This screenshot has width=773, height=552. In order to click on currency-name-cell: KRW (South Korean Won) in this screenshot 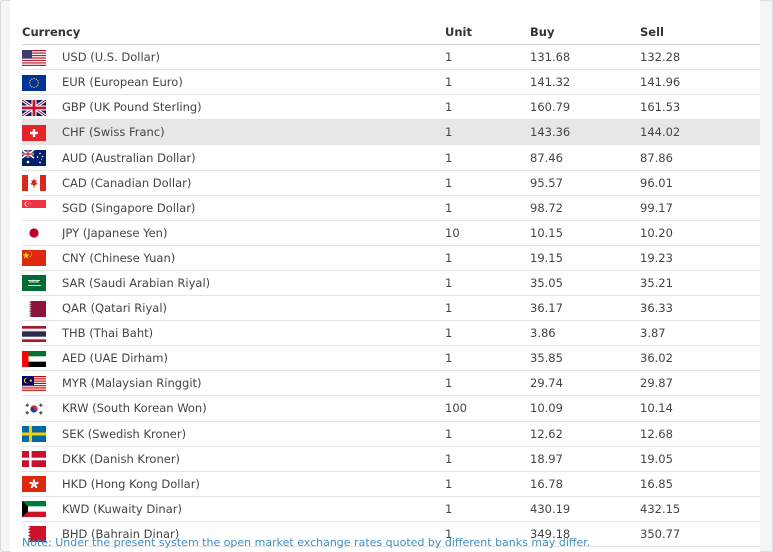, I will do `click(253, 408)`.